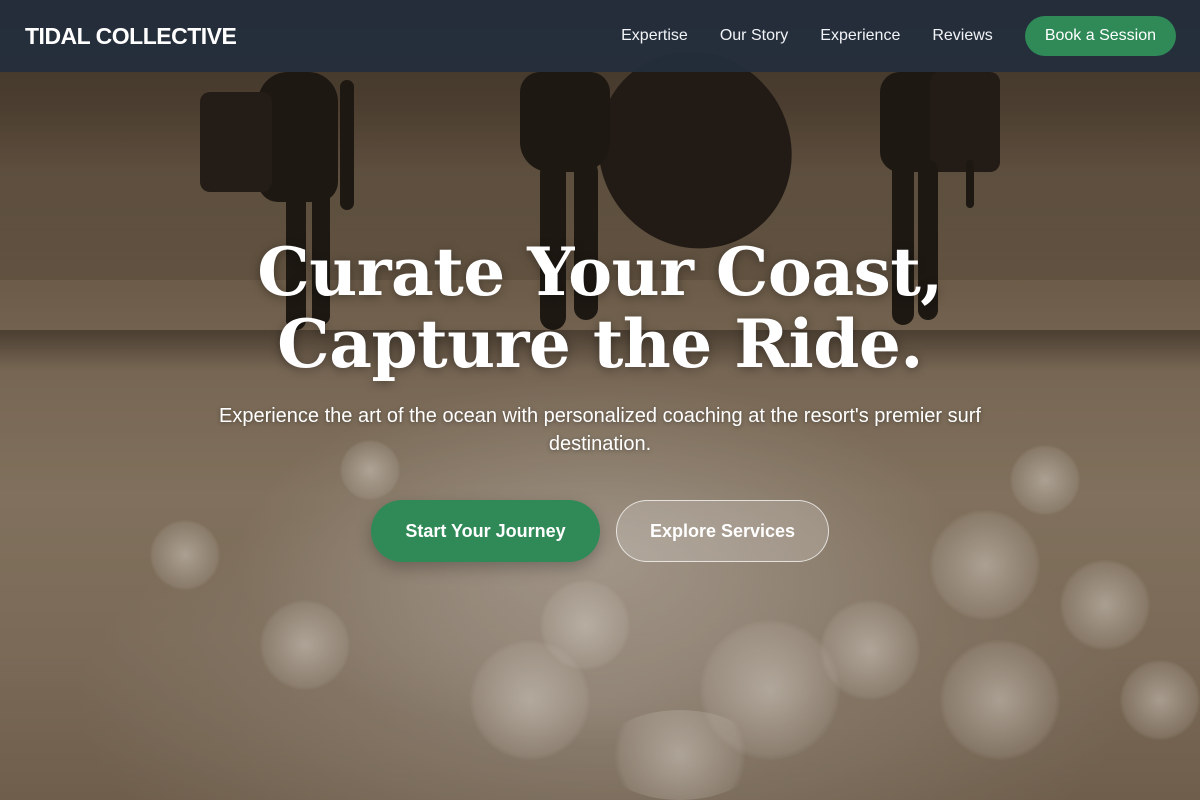 The image size is (1200, 800). What do you see at coordinates (962, 36) in the screenshot?
I see `nav-link-reviews: Reviews` at bounding box center [962, 36].